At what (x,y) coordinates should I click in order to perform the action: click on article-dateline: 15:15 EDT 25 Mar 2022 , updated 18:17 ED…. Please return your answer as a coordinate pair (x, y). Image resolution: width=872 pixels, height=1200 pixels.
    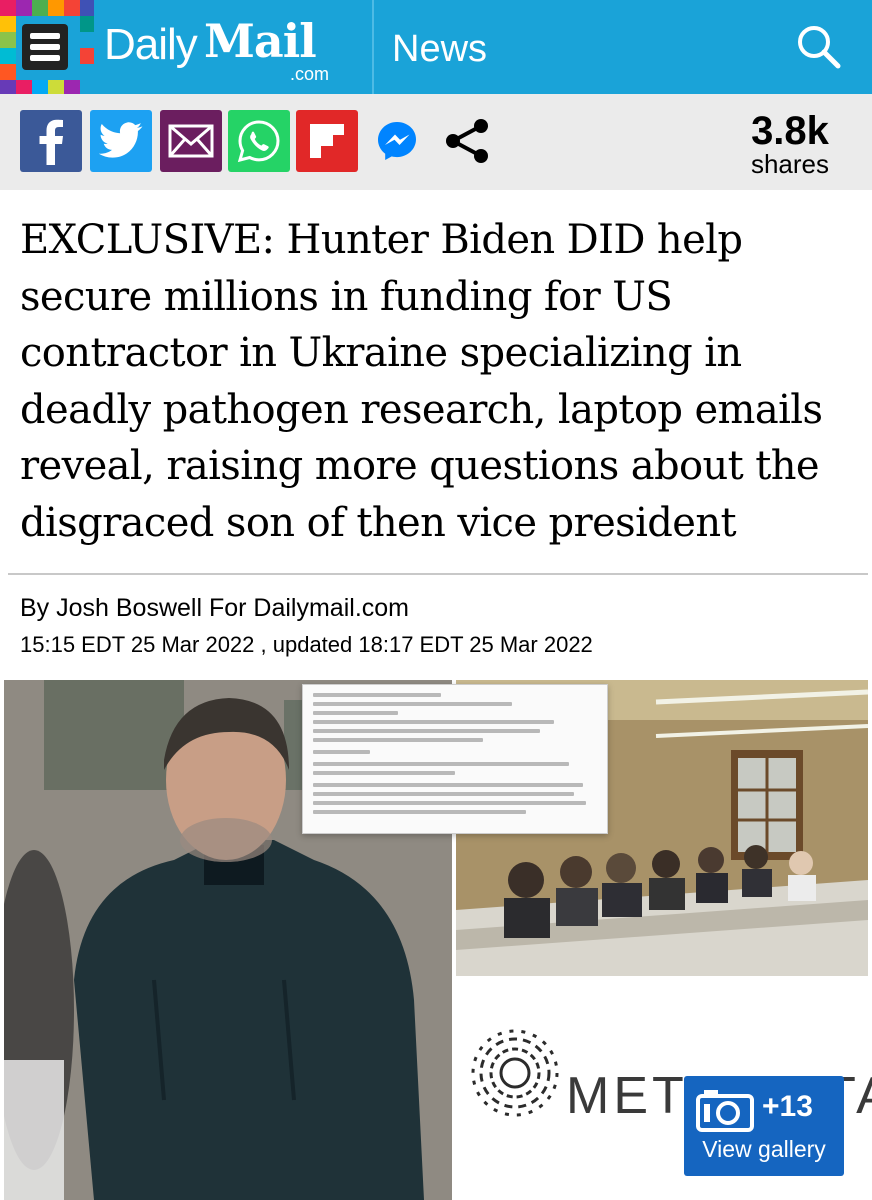
    Looking at the image, I should click on (306, 644).